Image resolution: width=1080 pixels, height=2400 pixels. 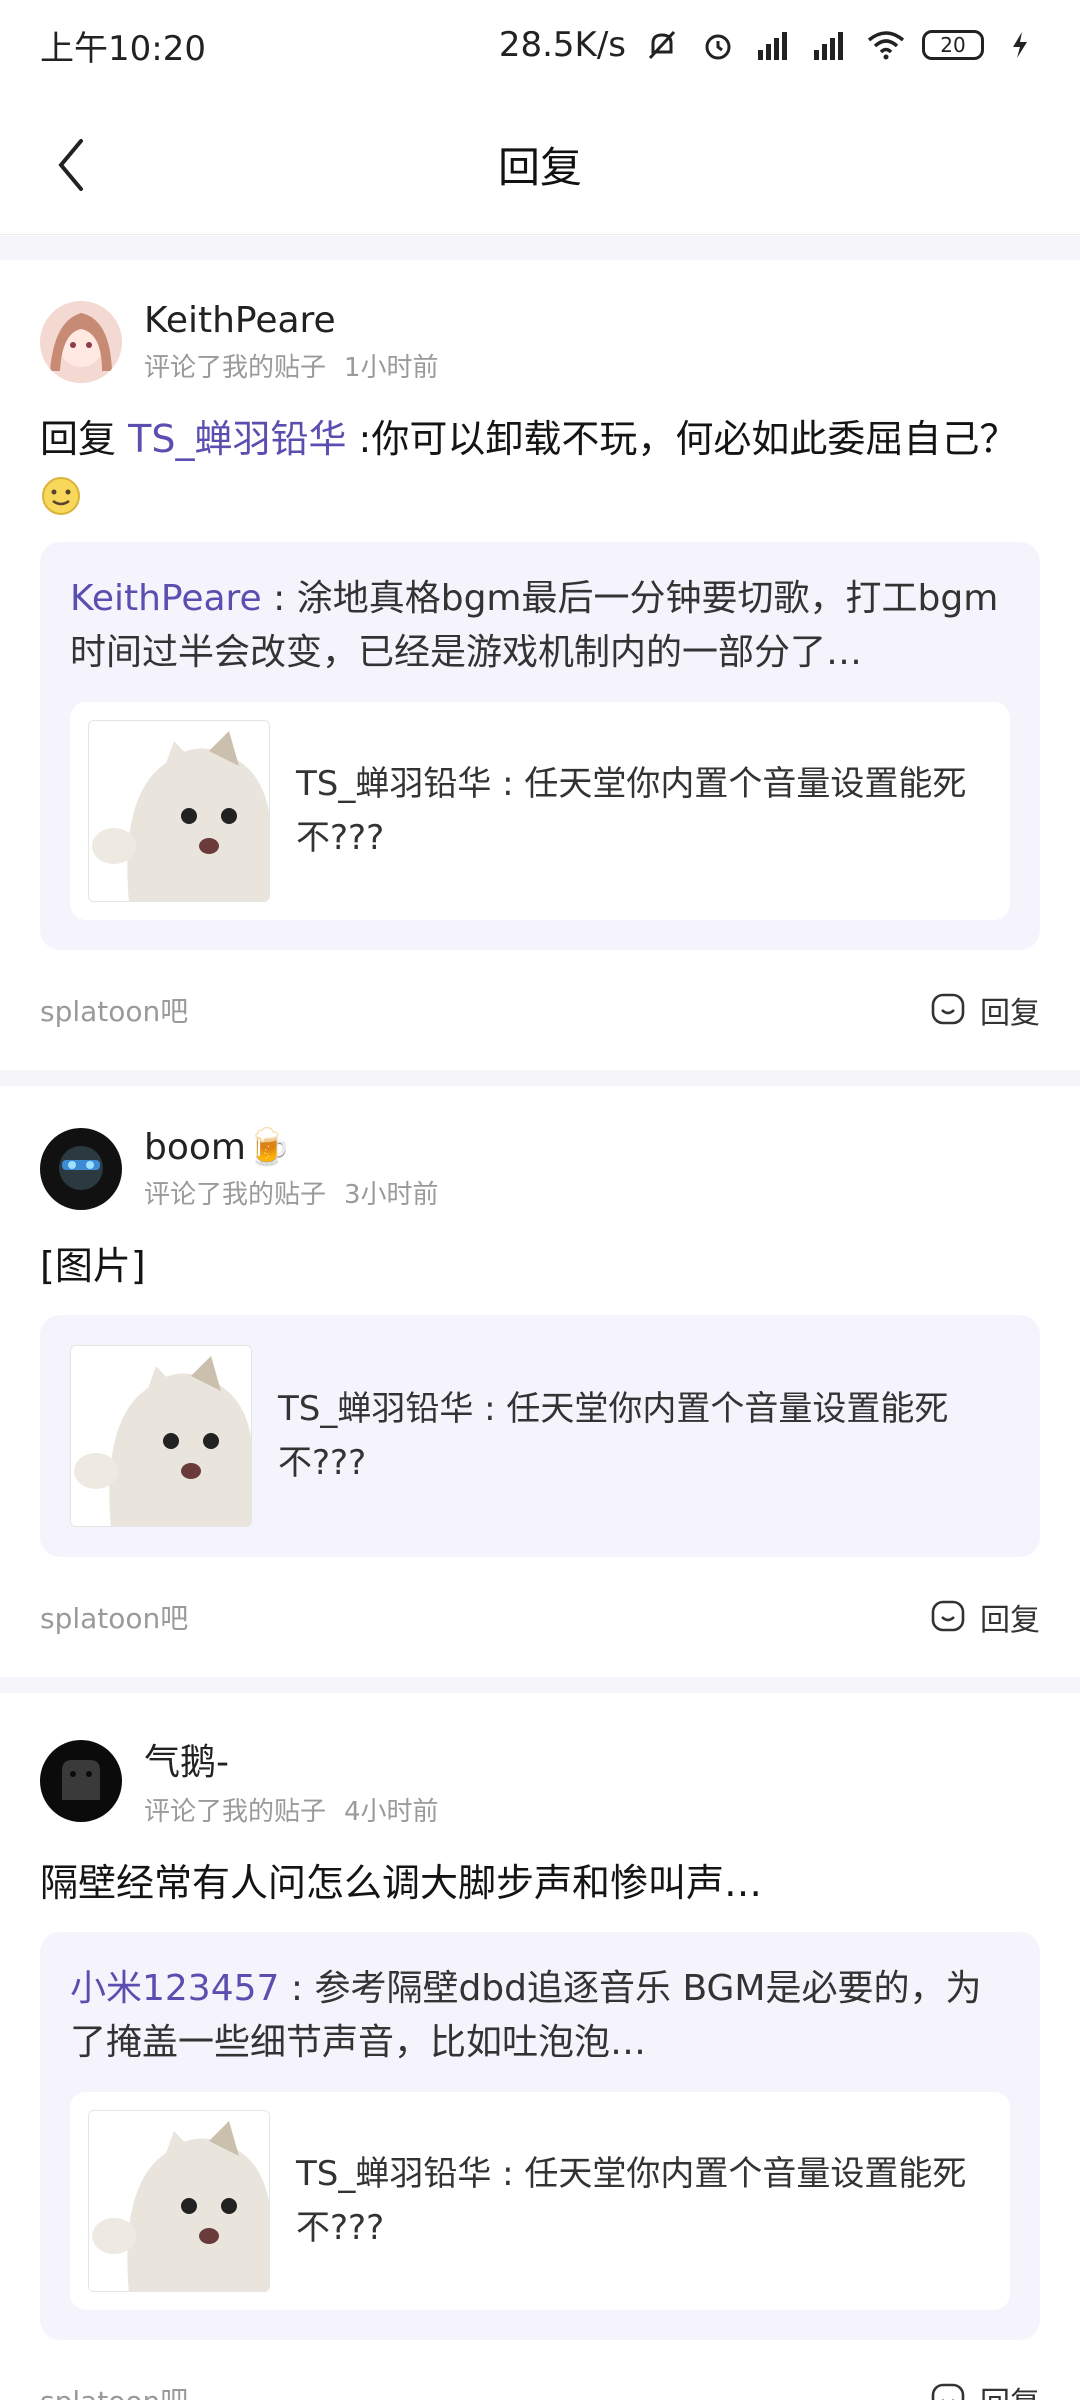 What do you see at coordinates (562, 45) in the screenshot?
I see `network-speed: 28.5K/s` at bounding box center [562, 45].